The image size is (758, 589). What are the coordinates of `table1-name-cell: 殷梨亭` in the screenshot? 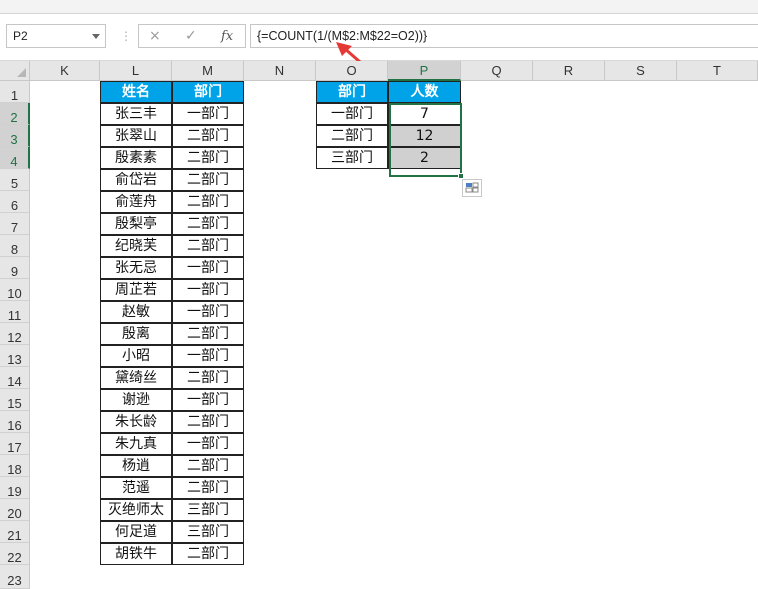 It's located at (136, 224).